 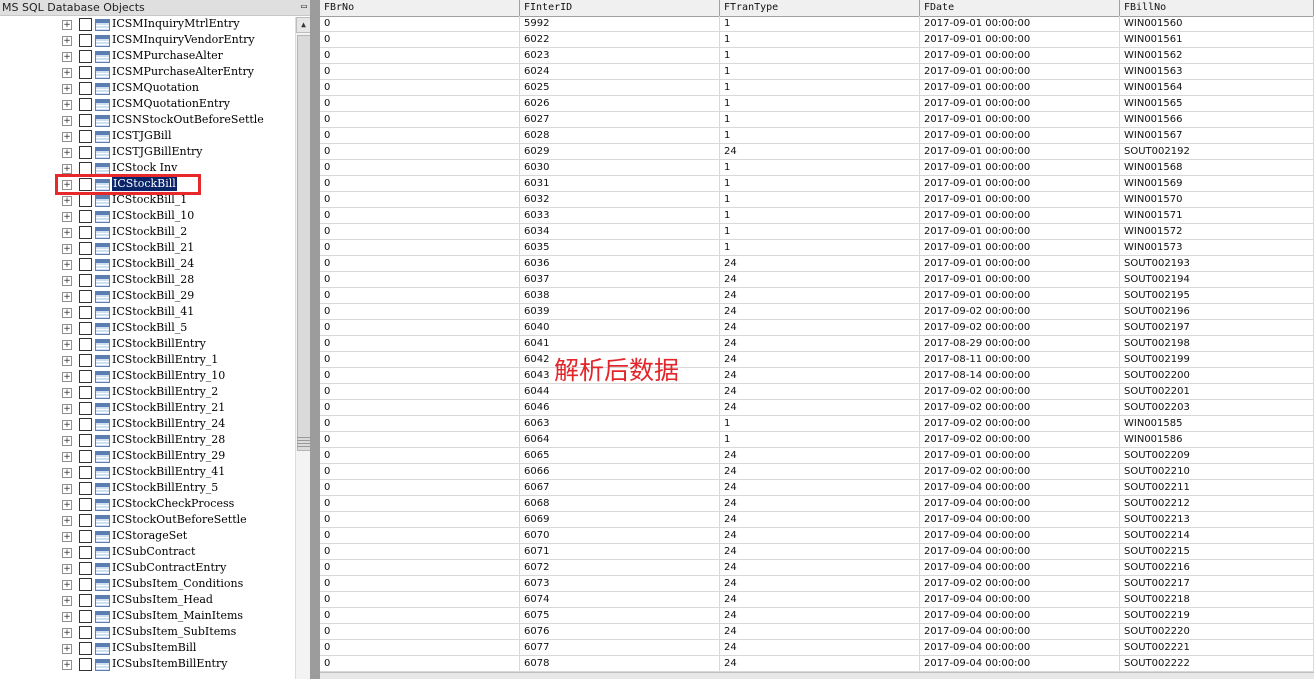 What do you see at coordinates (1217, 232) in the screenshot?
I see `table-cell: WIN001572` at bounding box center [1217, 232].